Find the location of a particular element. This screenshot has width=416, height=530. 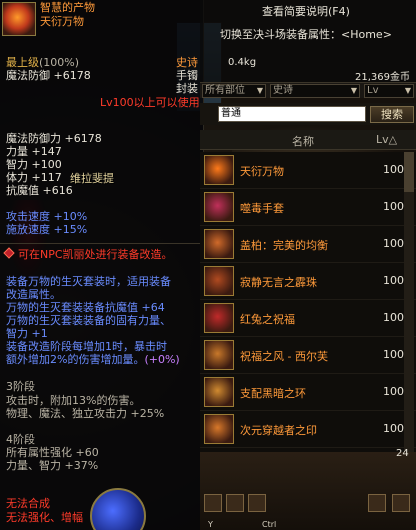

gold-value: 21,369金币 is located at coordinates (382, 77).